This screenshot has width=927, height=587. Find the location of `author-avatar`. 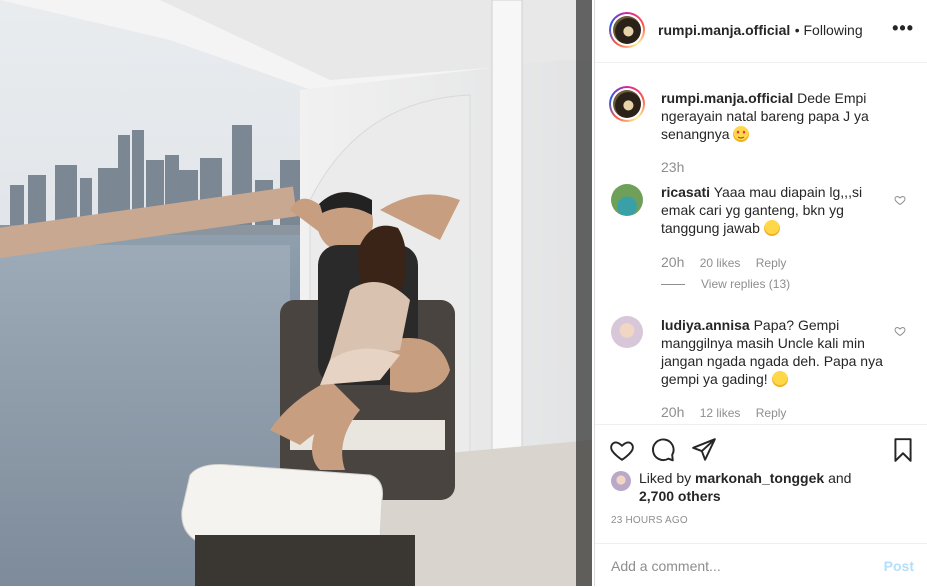

author-avatar is located at coordinates (627, 30).